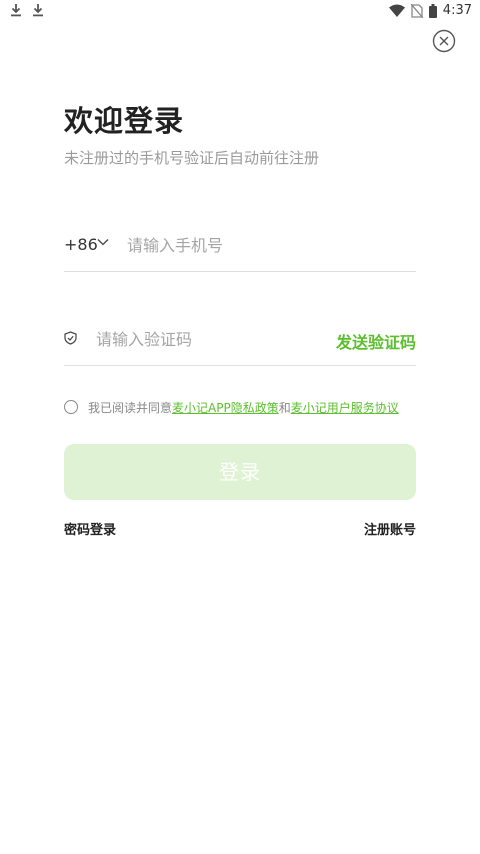  What do you see at coordinates (103, 242) in the screenshot?
I see `chevron-down-icon` at bounding box center [103, 242].